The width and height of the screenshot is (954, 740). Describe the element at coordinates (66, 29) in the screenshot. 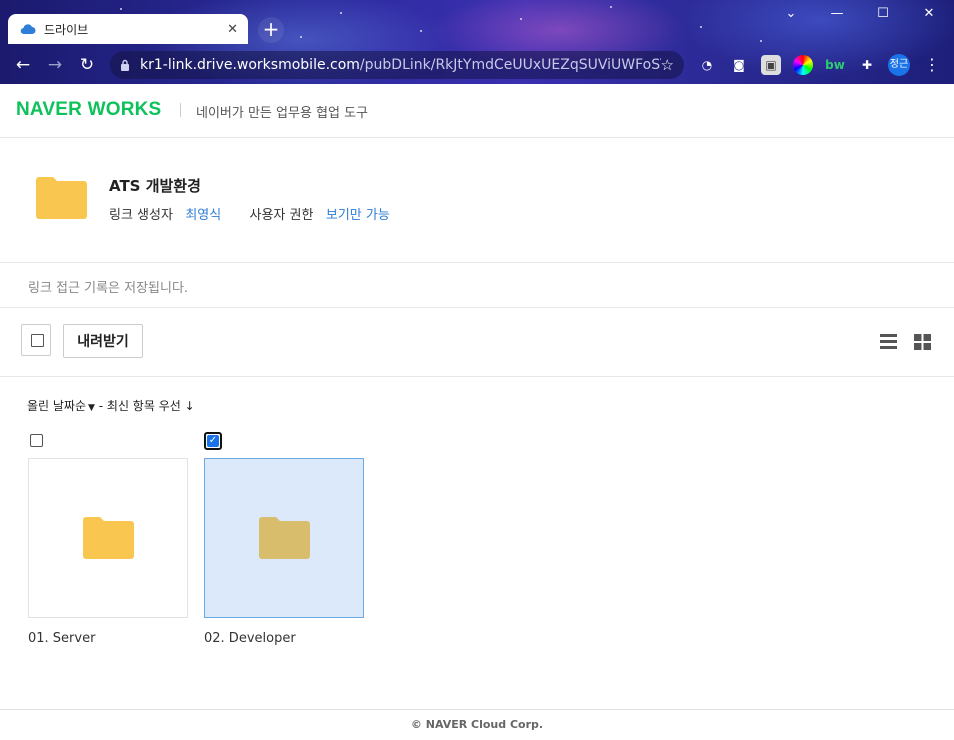

I see `tab-title: 드라이브` at that location.